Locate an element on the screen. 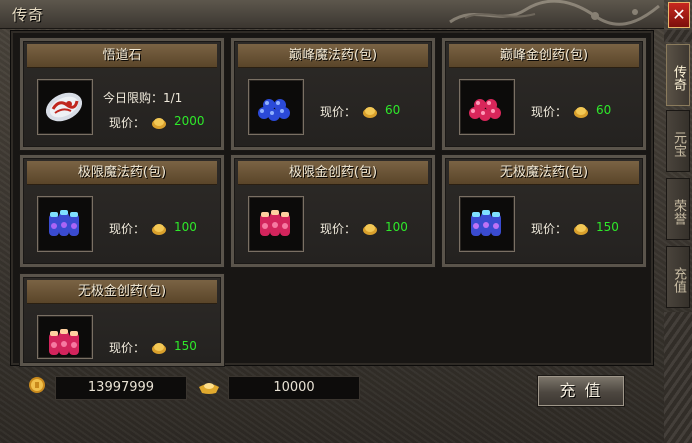  tab-recharge: 充值 is located at coordinates (678, 277).